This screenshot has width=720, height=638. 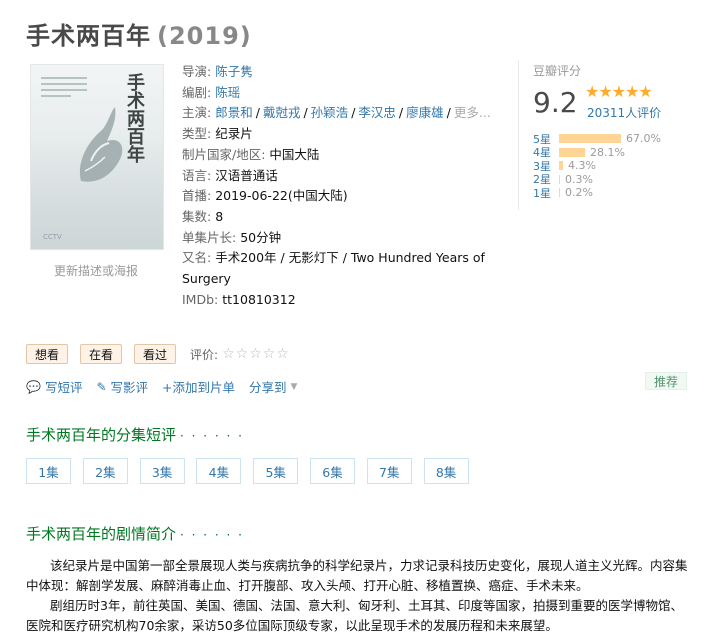 What do you see at coordinates (276, 471) in the screenshot?
I see `episode-button: 5集` at bounding box center [276, 471].